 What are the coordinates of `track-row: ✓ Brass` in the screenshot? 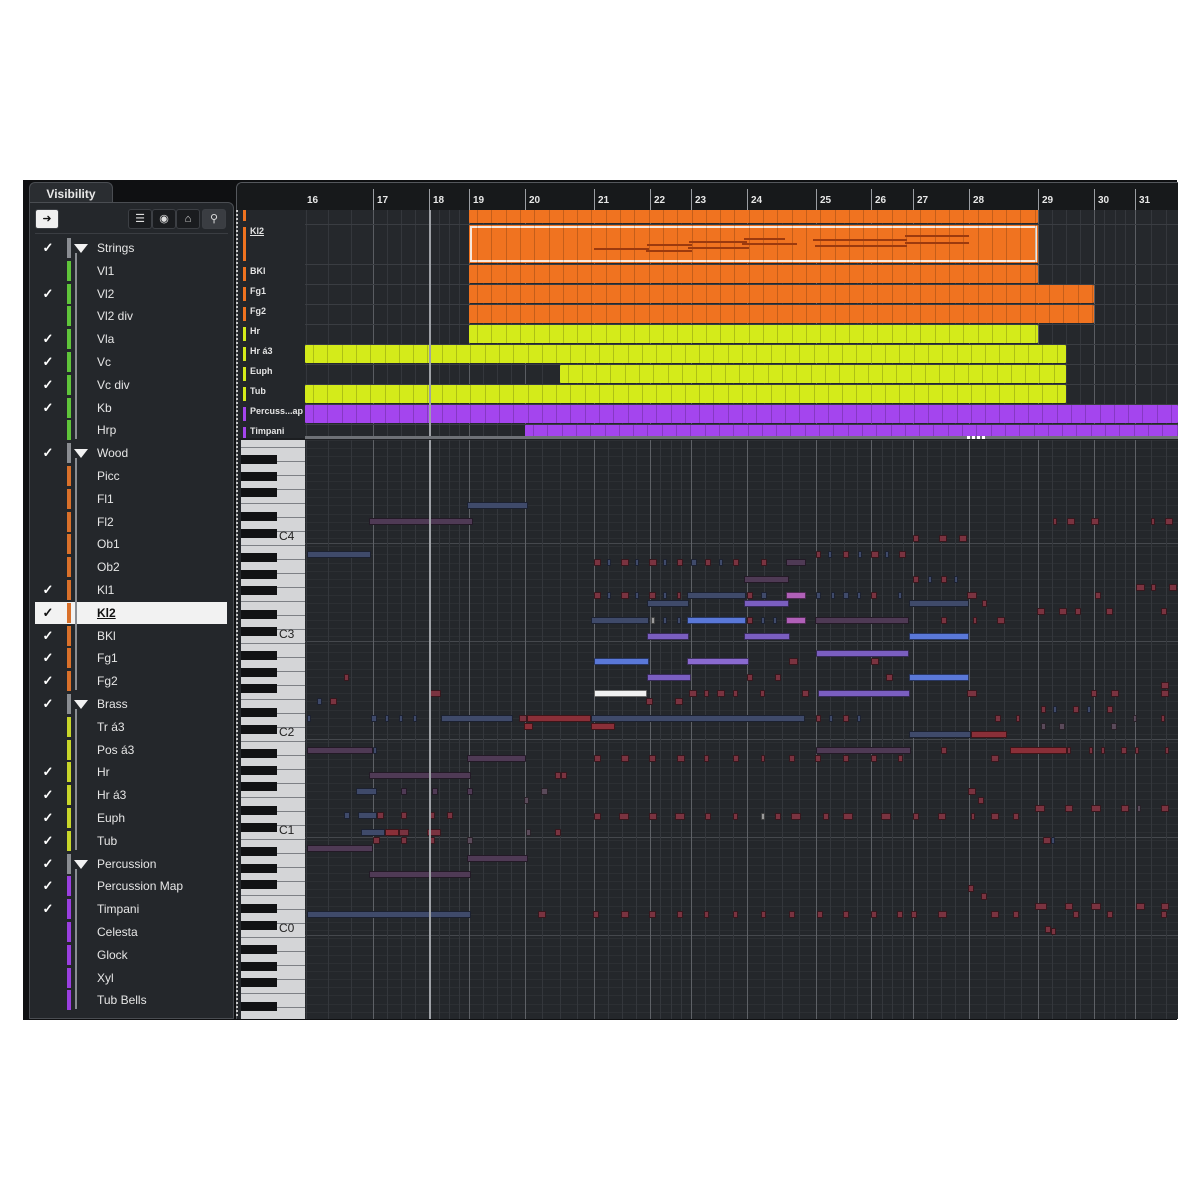 It's located at (131, 704).